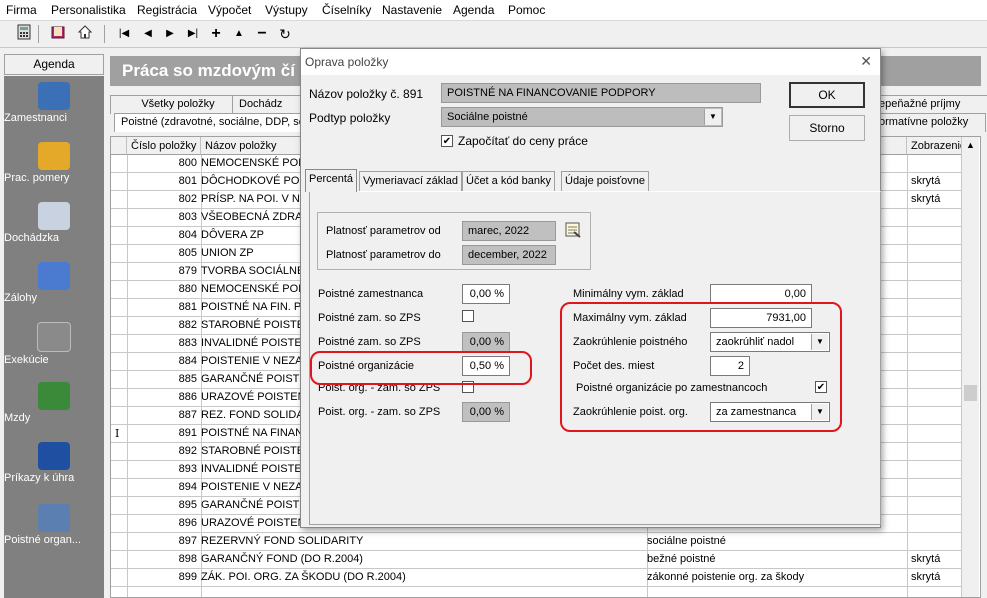  Describe the element at coordinates (24, 34) in the screenshot. I see `calculator-icon` at that location.